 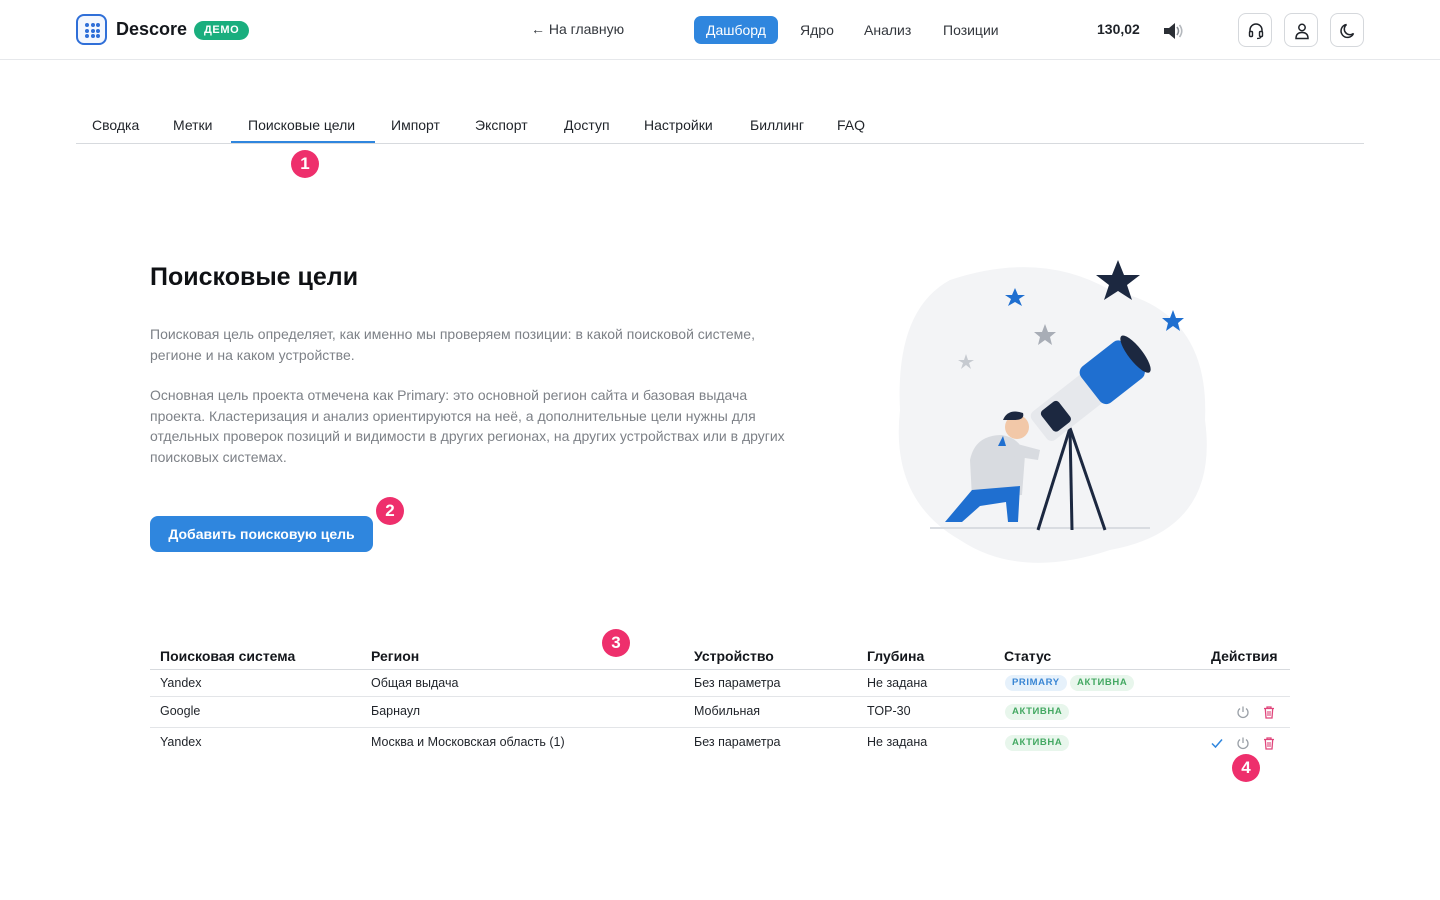 I want to click on tab-export: Экспорт, so click(x=501, y=125).